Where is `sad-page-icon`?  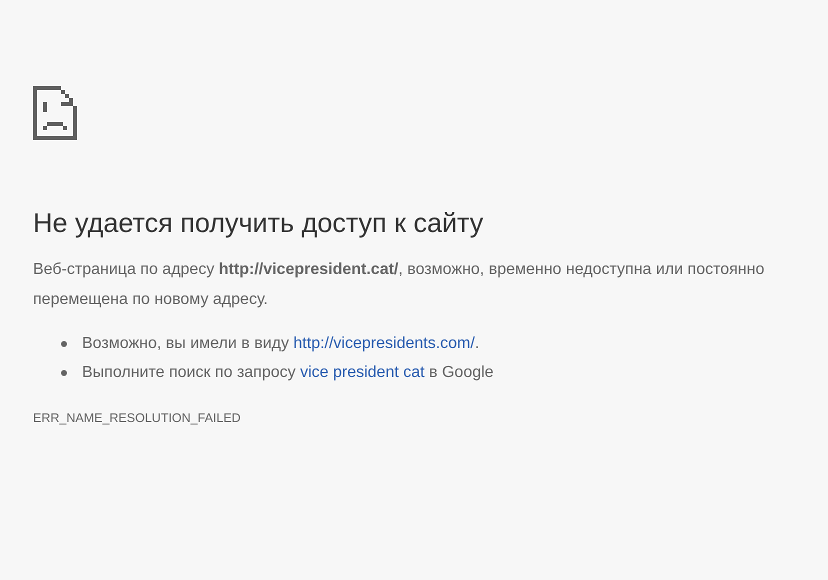
sad-page-icon is located at coordinates (55, 113).